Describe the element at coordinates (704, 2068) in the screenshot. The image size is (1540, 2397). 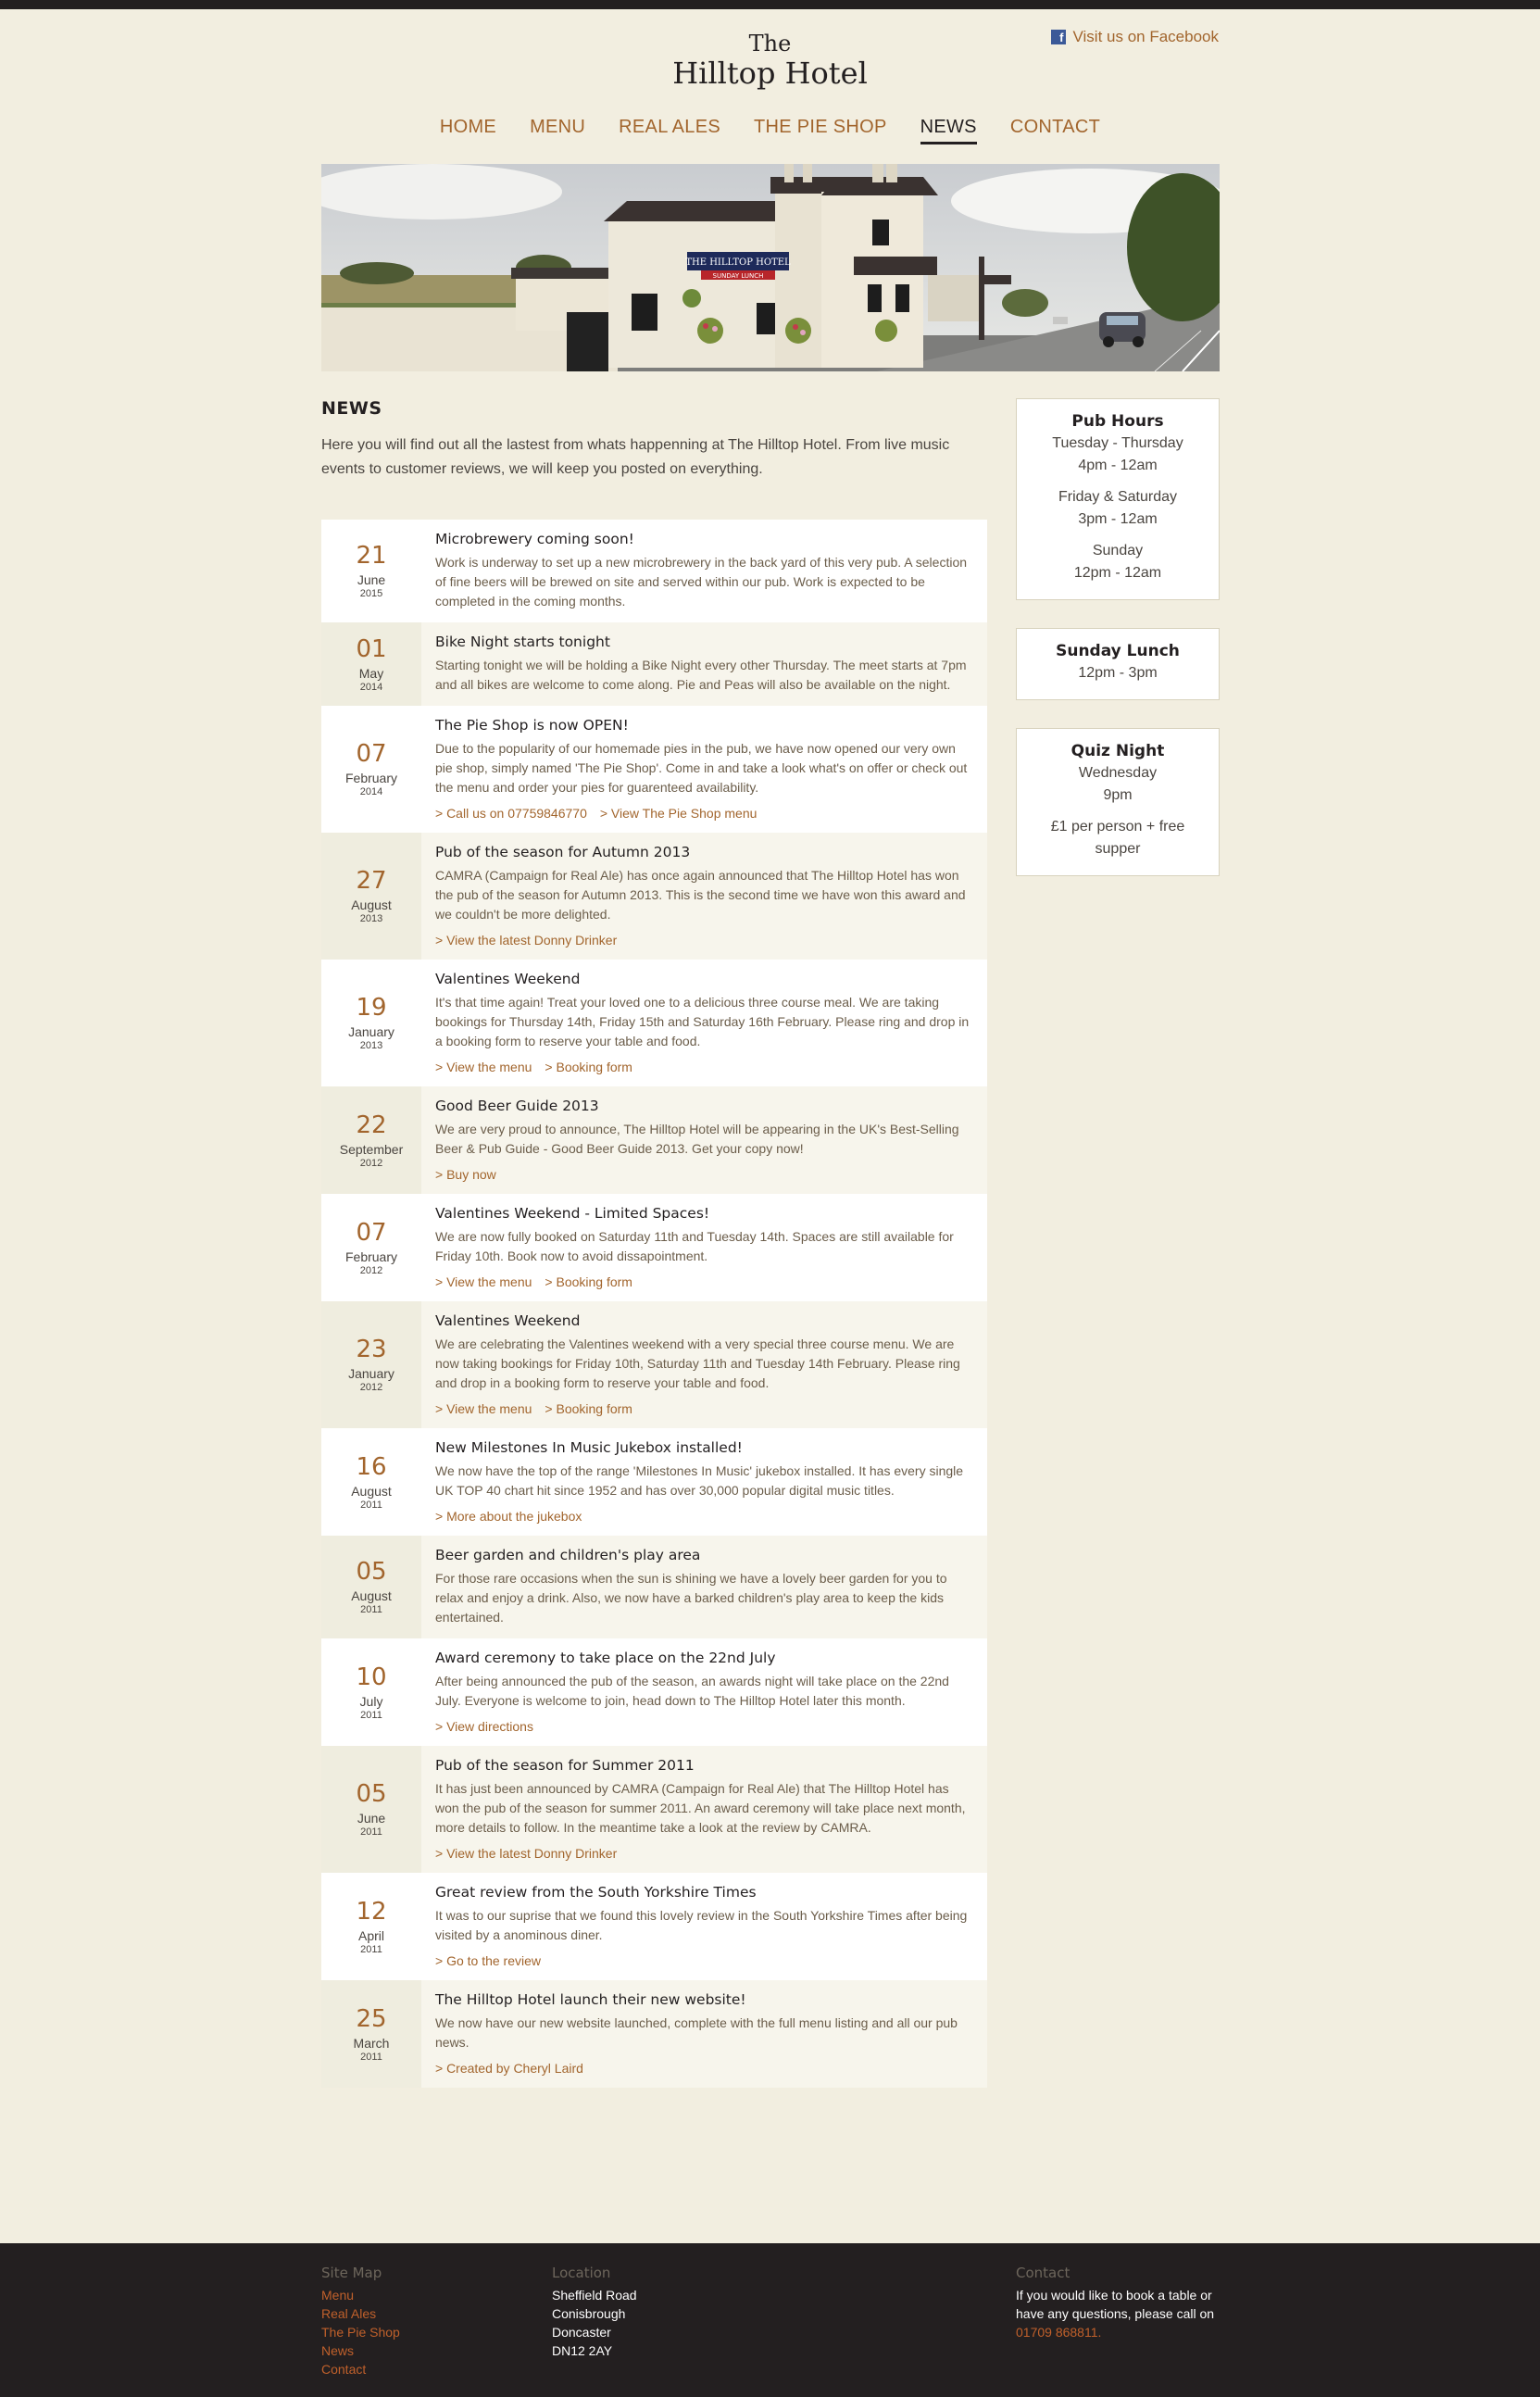
I see `news-links: > Created by Cheryl Laird` at that location.